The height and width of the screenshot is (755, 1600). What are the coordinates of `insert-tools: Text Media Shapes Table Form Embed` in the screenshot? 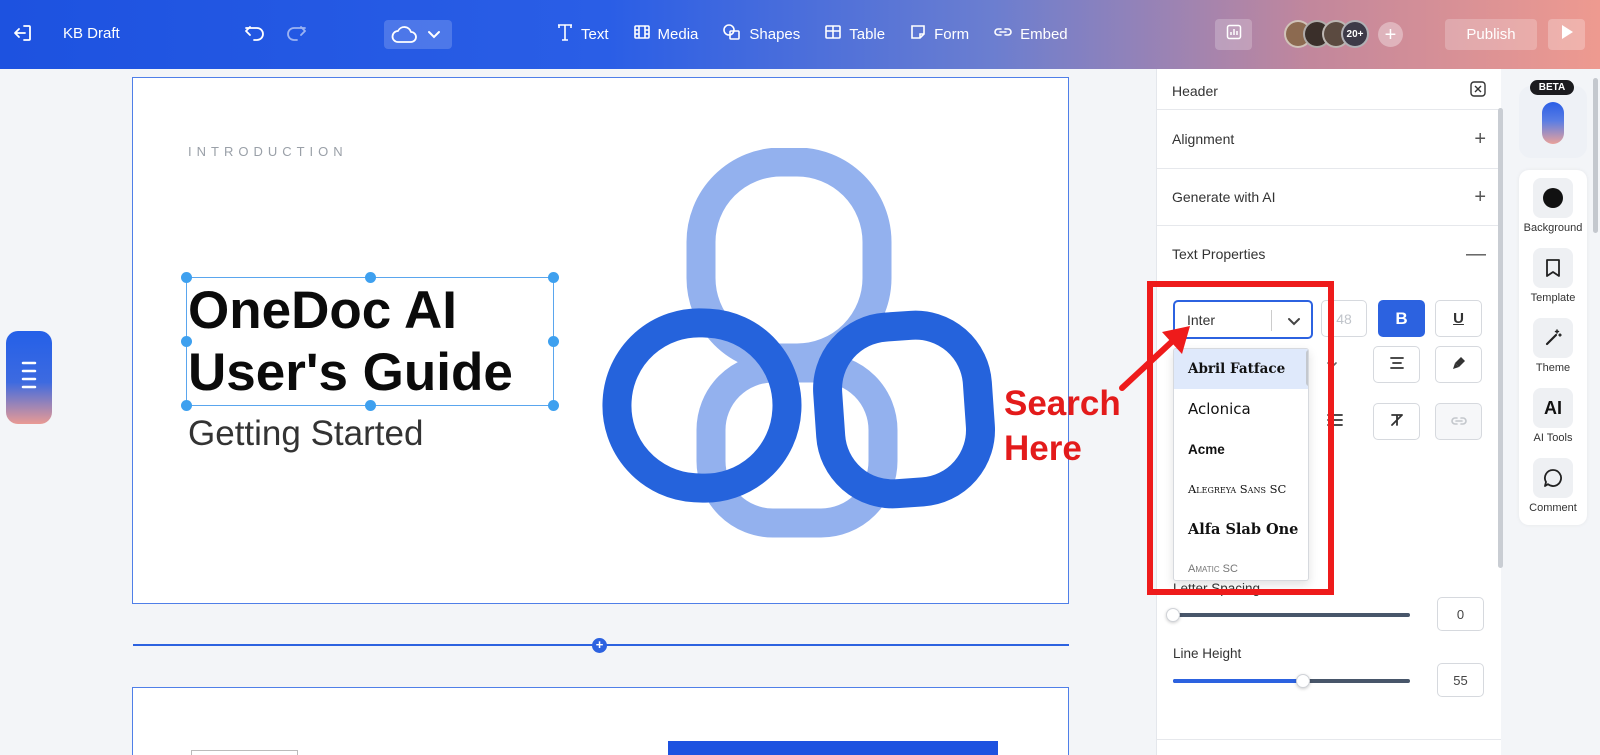 It's located at (812, 34).